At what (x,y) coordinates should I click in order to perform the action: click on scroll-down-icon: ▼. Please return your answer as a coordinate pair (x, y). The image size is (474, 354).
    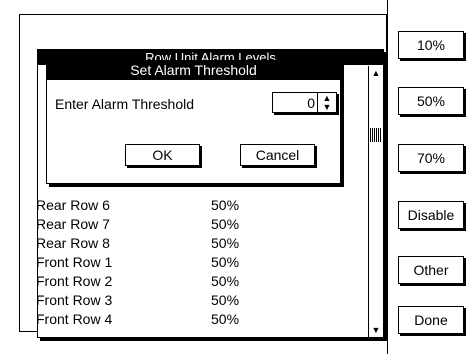
    Looking at the image, I should click on (376, 330).